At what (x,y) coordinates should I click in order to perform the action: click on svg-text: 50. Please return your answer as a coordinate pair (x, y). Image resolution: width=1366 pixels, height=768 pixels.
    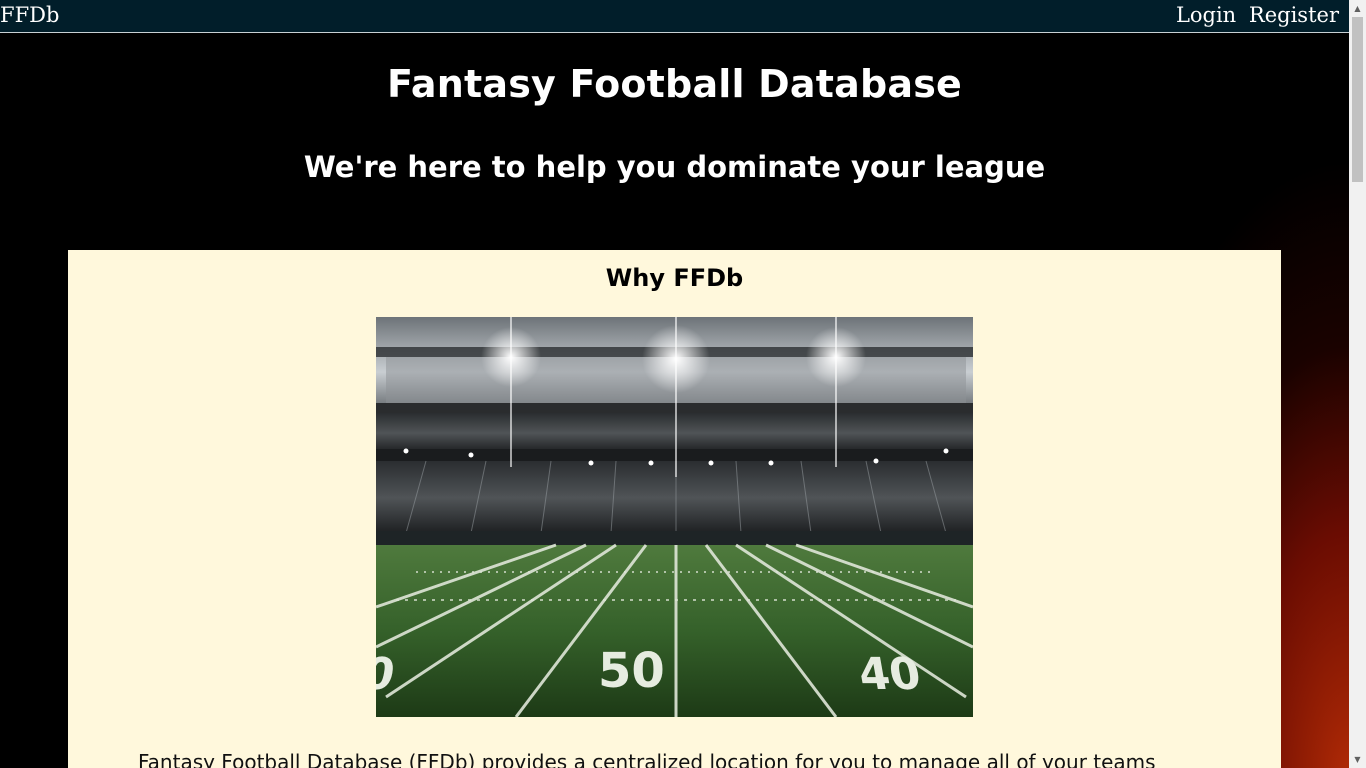
    Looking at the image, I should click on (631, 671).